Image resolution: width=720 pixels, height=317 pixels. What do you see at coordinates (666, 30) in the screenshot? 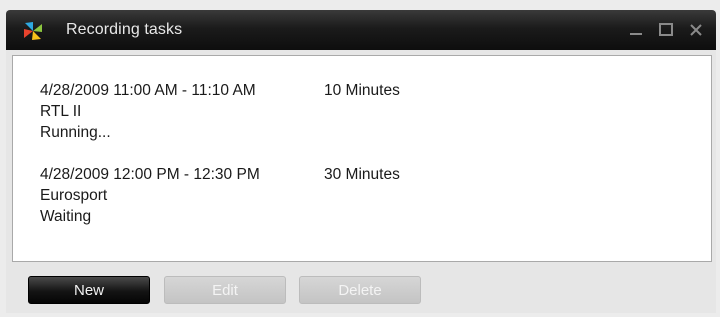
I see `maximize-icon` at bounding box center [666, 30].